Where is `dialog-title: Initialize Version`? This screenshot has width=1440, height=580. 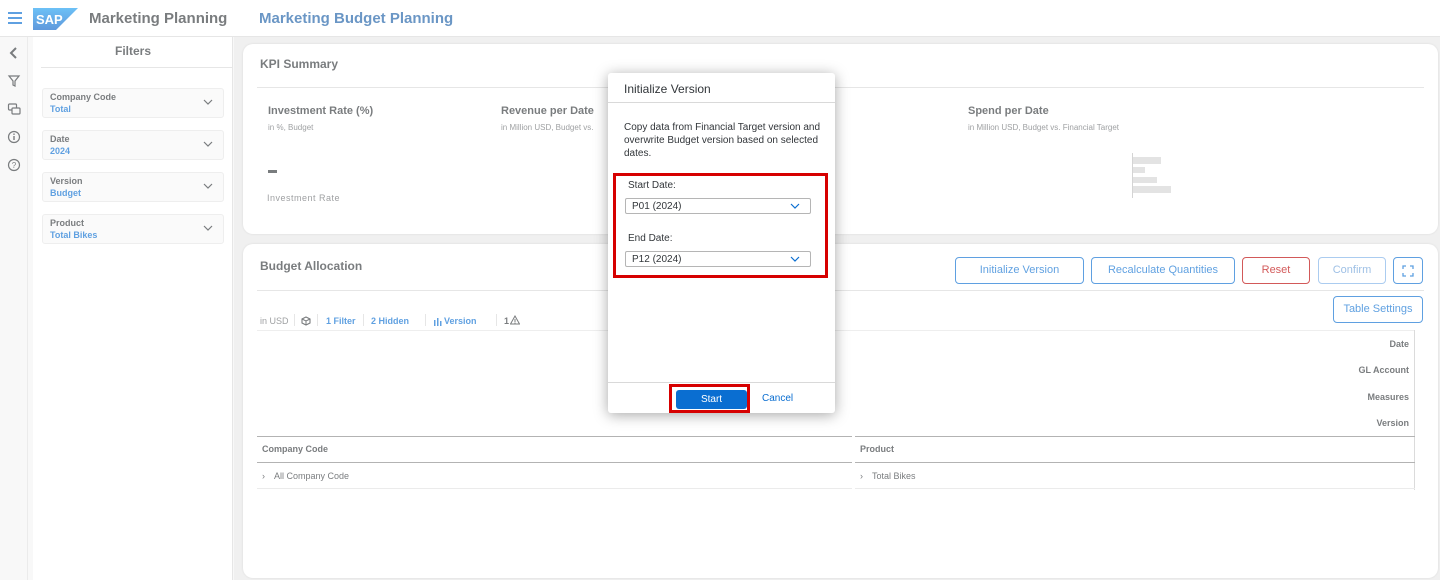
dialog-title: Initialize Version is located at coordinates (667, 89).